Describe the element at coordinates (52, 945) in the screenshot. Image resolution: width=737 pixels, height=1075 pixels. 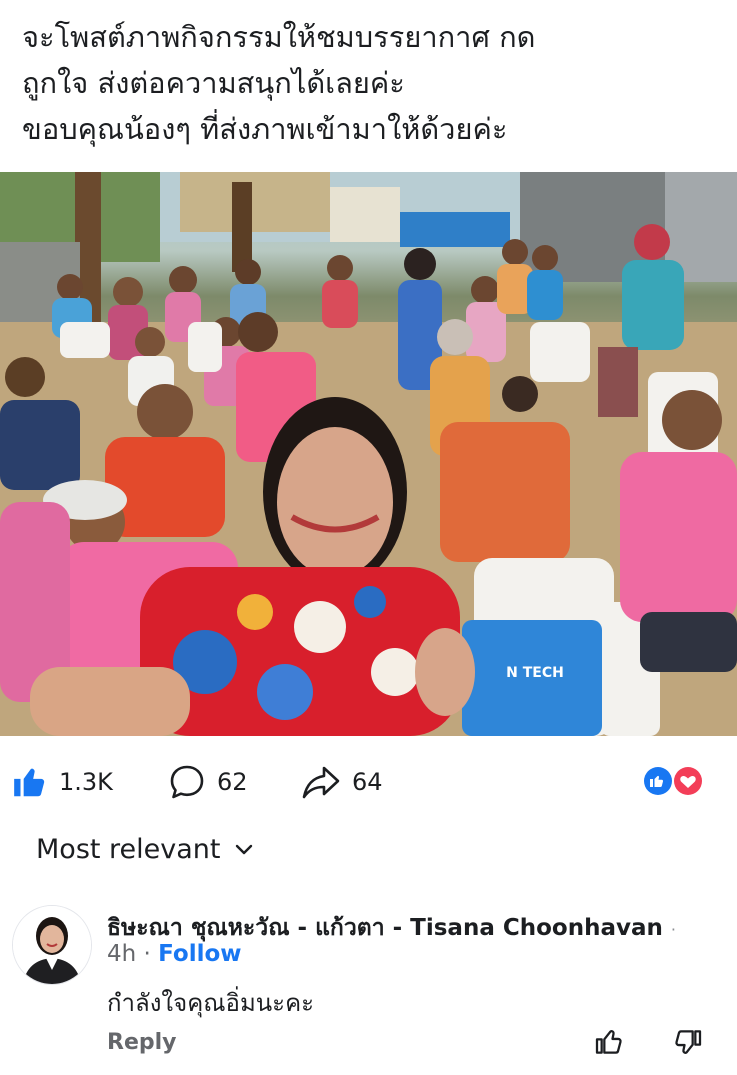
I see `avatar` at that location.